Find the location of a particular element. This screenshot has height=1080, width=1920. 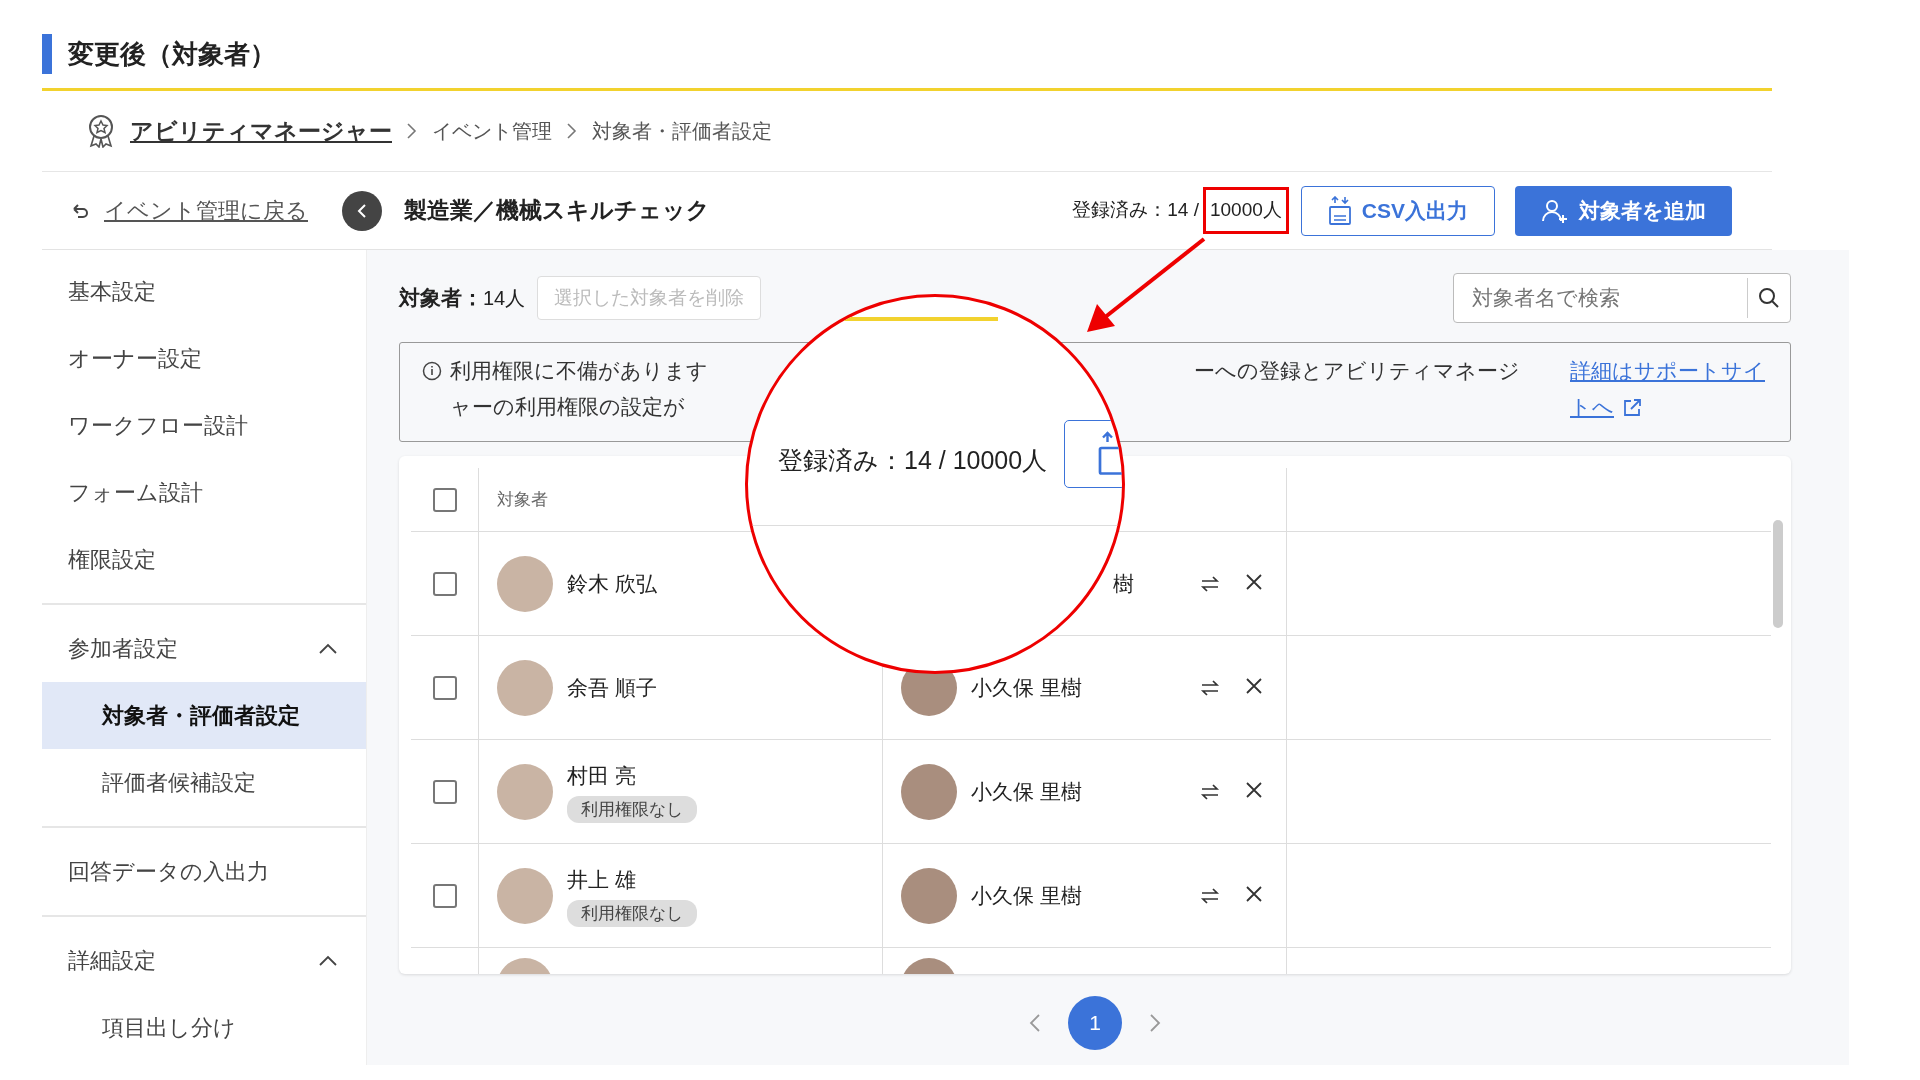

breadcrumb-link: アビリティマネージャー is located at coordinates (261, 131).